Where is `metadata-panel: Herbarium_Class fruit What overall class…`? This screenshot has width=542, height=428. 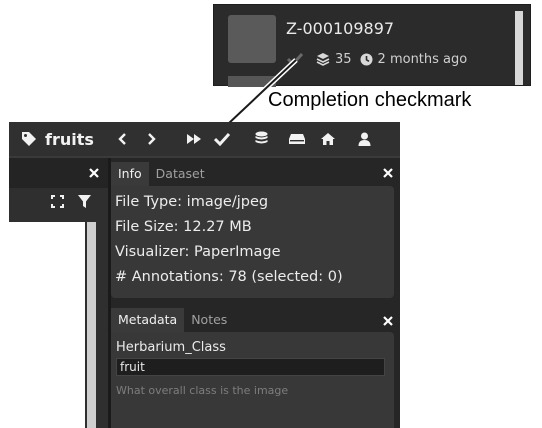
metadata-panel: Herbarium_Class fruit What overall class… is located at coordinates (252, 380).